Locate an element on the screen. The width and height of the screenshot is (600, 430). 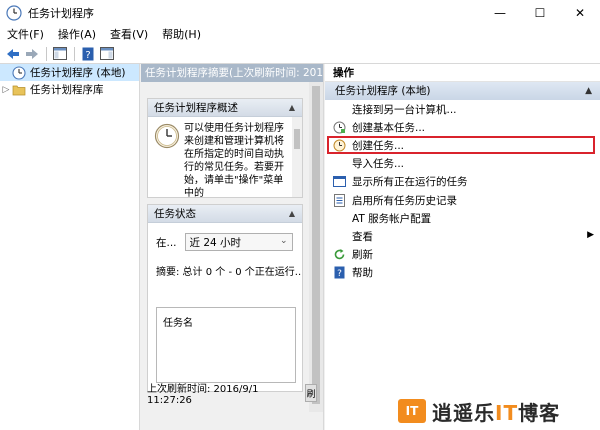
menu-file: 文件(F) is located at coordinates (25, 35).